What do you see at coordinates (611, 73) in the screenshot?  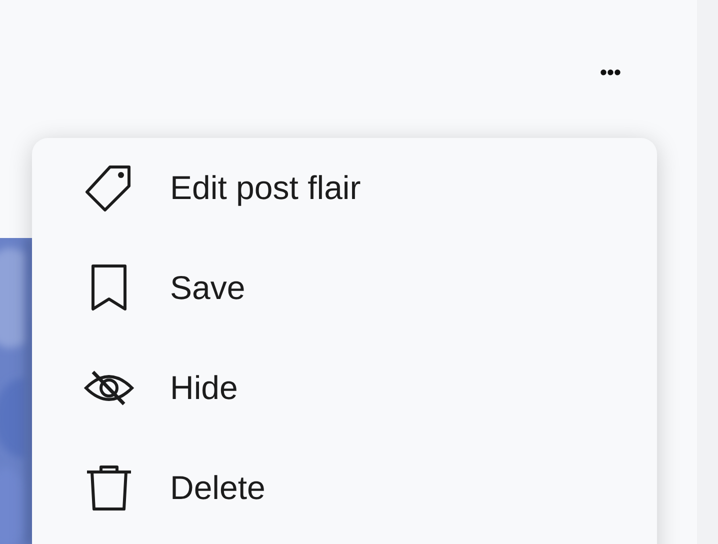 I see `more-options-button: •••` at bounding box center [611, 73].